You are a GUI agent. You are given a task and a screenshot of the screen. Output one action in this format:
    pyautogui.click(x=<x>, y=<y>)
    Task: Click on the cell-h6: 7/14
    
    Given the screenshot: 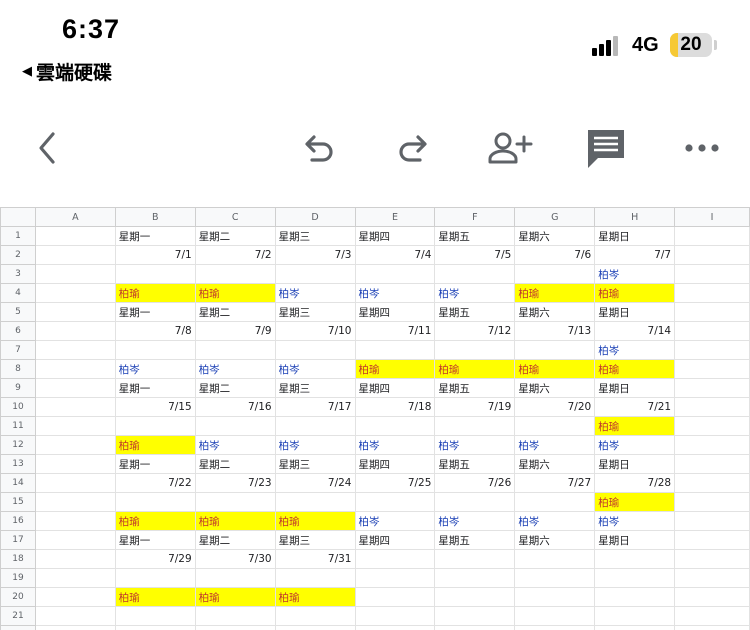 What is the action you would take?
    pyautogui.click(x=635, y=331)
    